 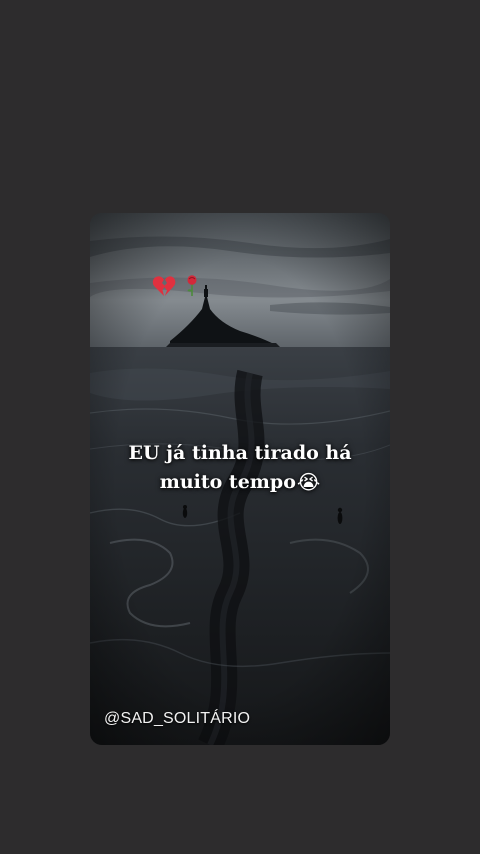 I want to click on caption-line-1: EU já tinha tirado há, so click(x=240, y=453).